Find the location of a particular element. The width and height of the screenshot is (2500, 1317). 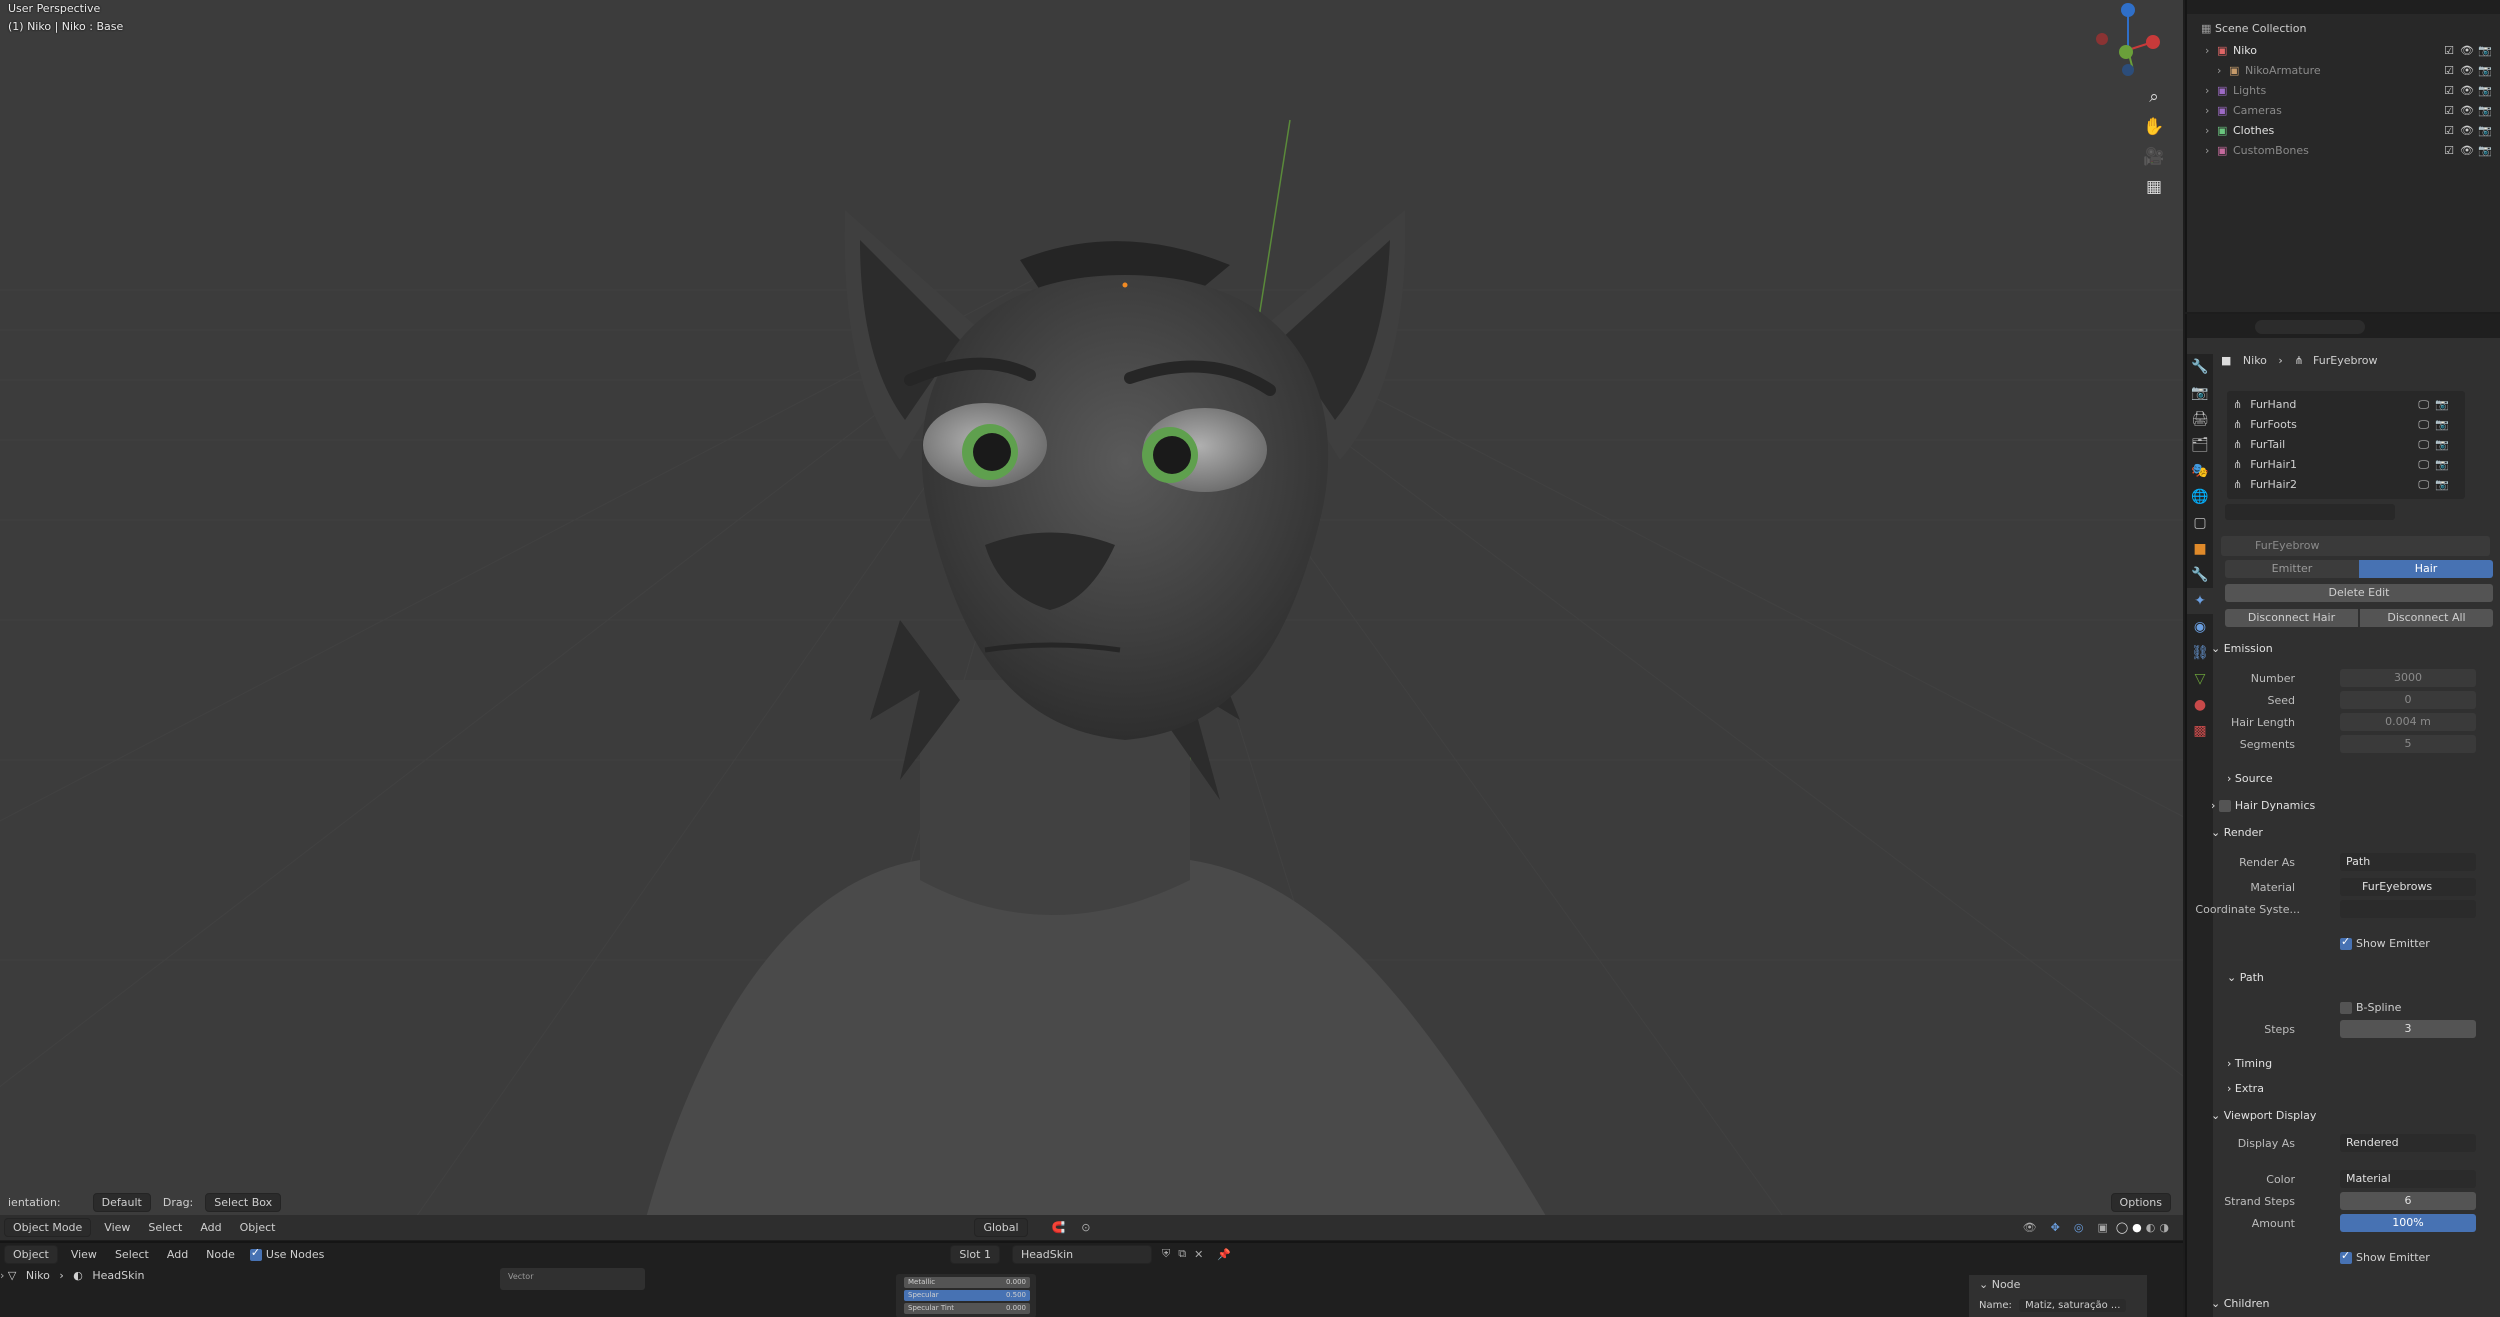

view-layer-tab-icon: 🗂 is located at coordinates (2200, 445).